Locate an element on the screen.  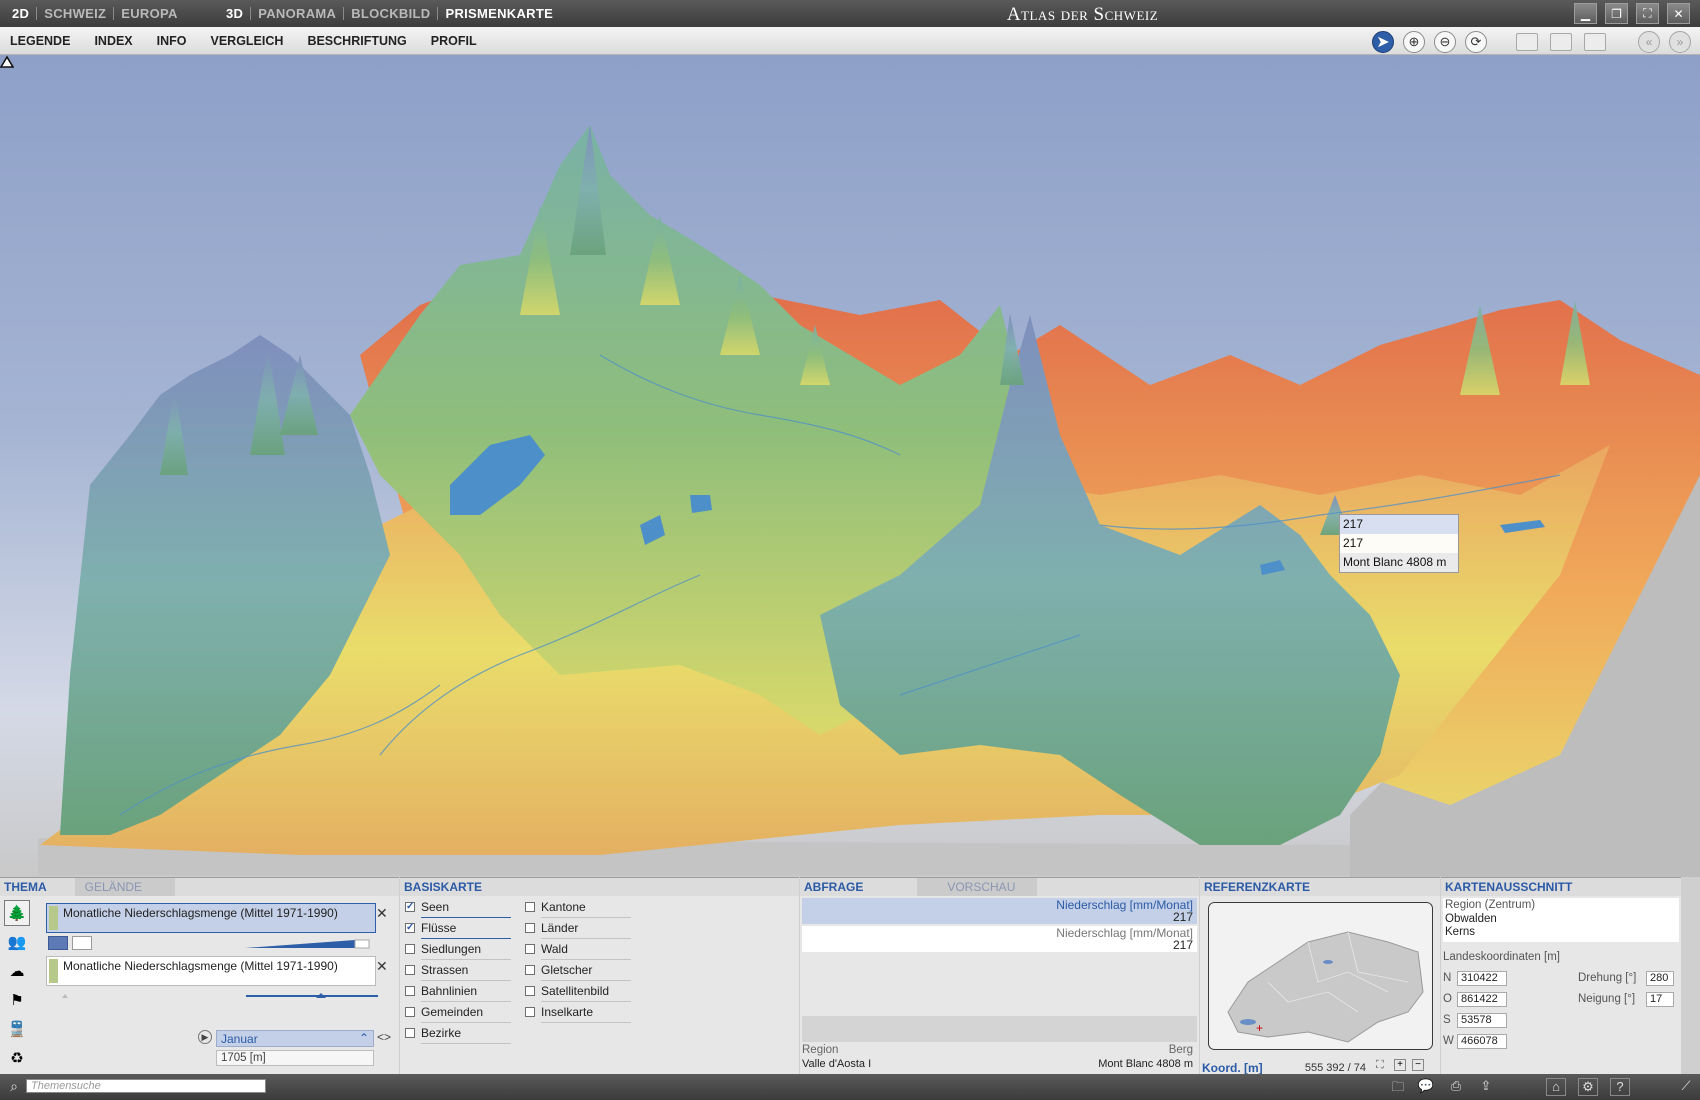
w-input: 466078 is located at coordinates (1482, 1041).